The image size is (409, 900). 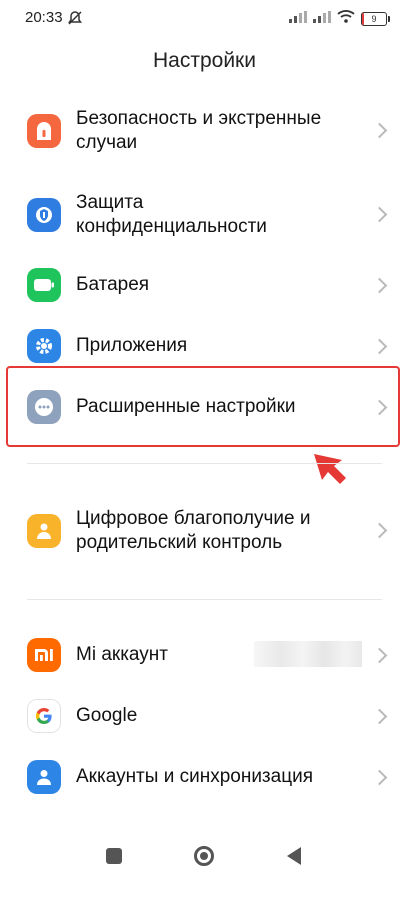 I want to click on wifi-icon, so click(x=346, y=19).